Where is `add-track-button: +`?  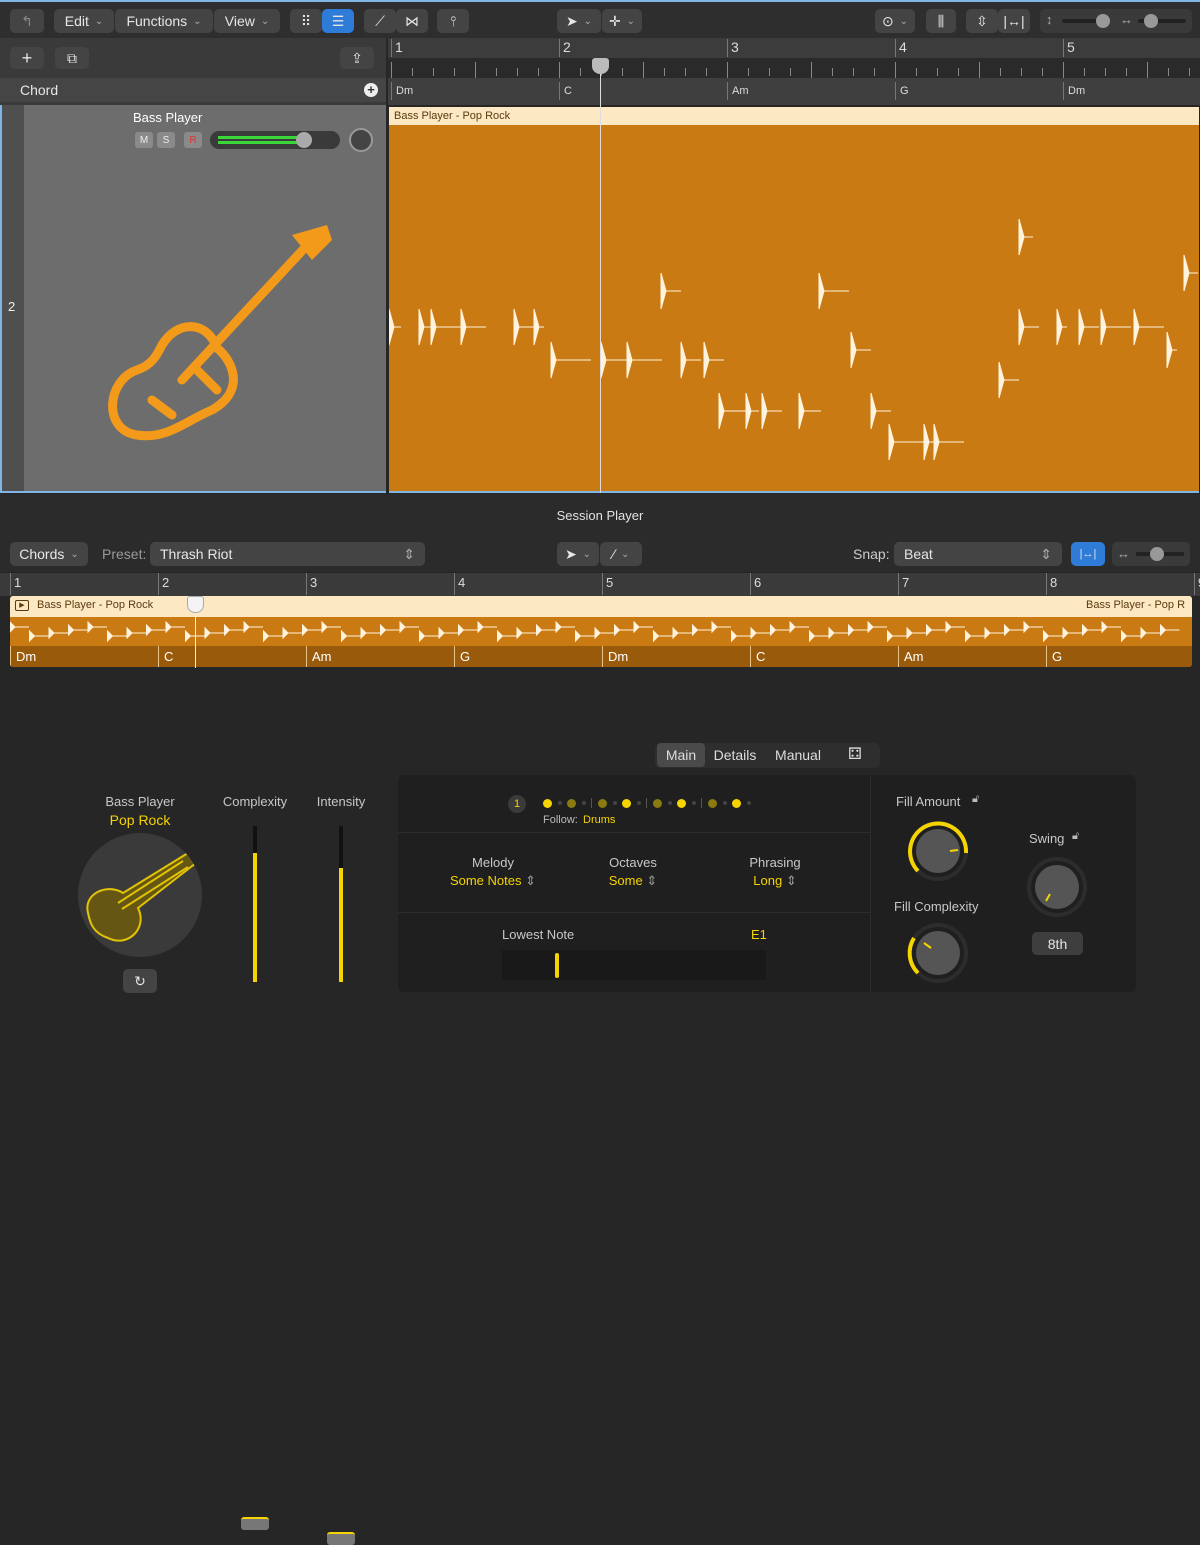 add-track-button: + is located at coordinates (27, 58).